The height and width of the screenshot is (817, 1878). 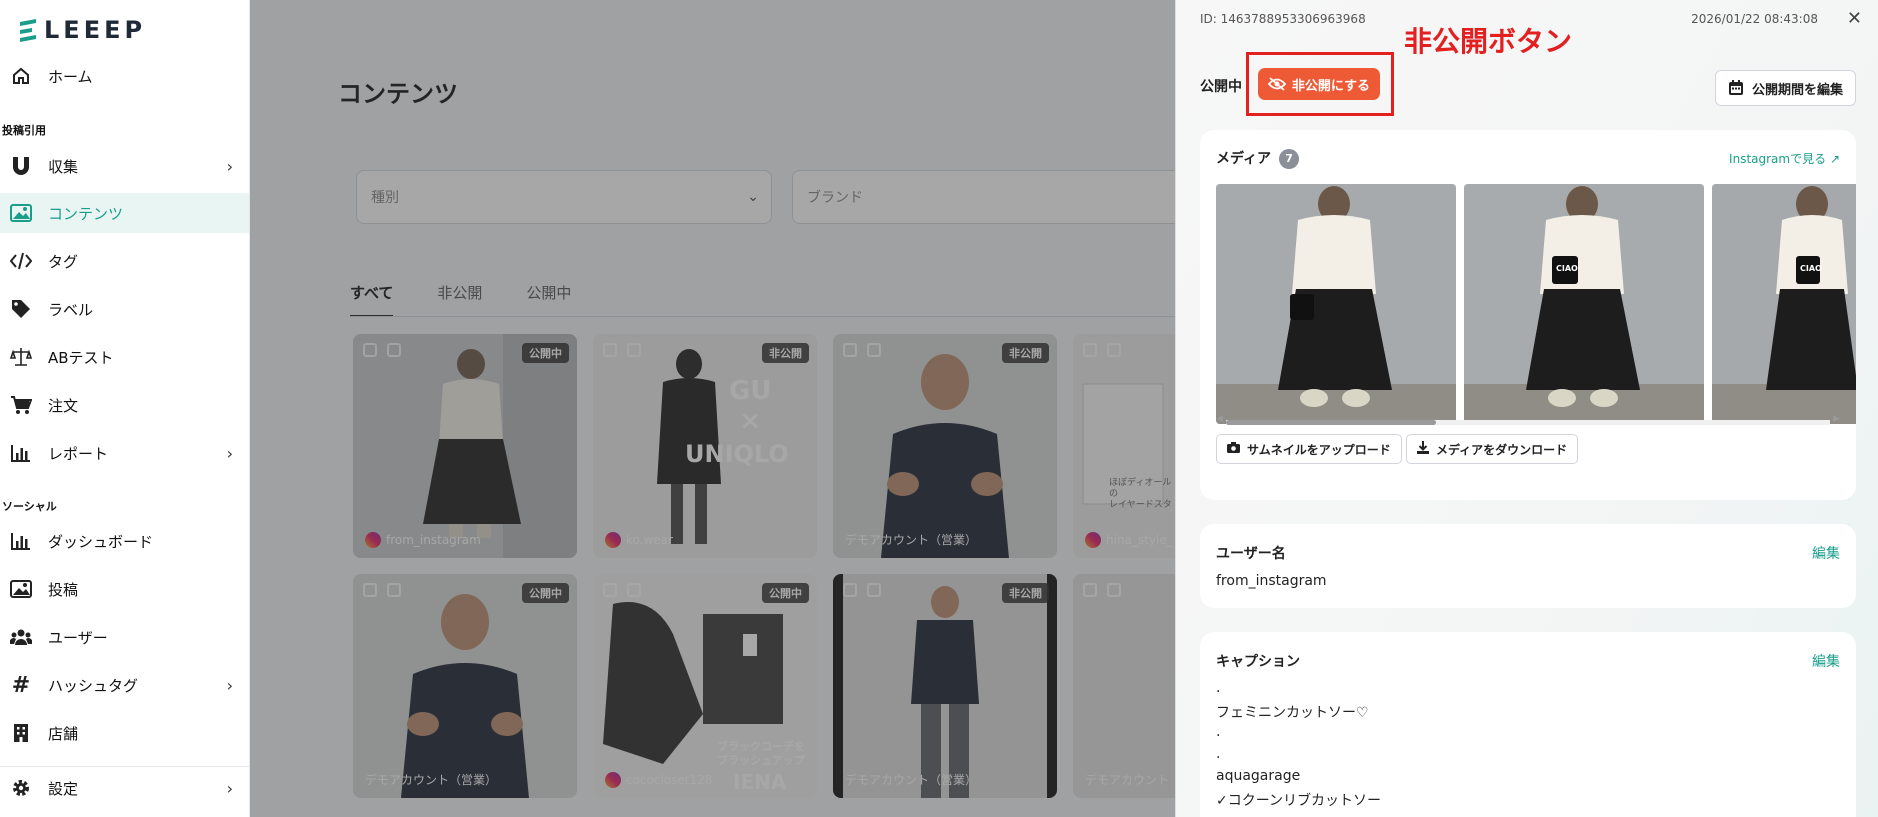 I want to click on sidebar-item-stores: 店舗, so click(x=124, y=733).